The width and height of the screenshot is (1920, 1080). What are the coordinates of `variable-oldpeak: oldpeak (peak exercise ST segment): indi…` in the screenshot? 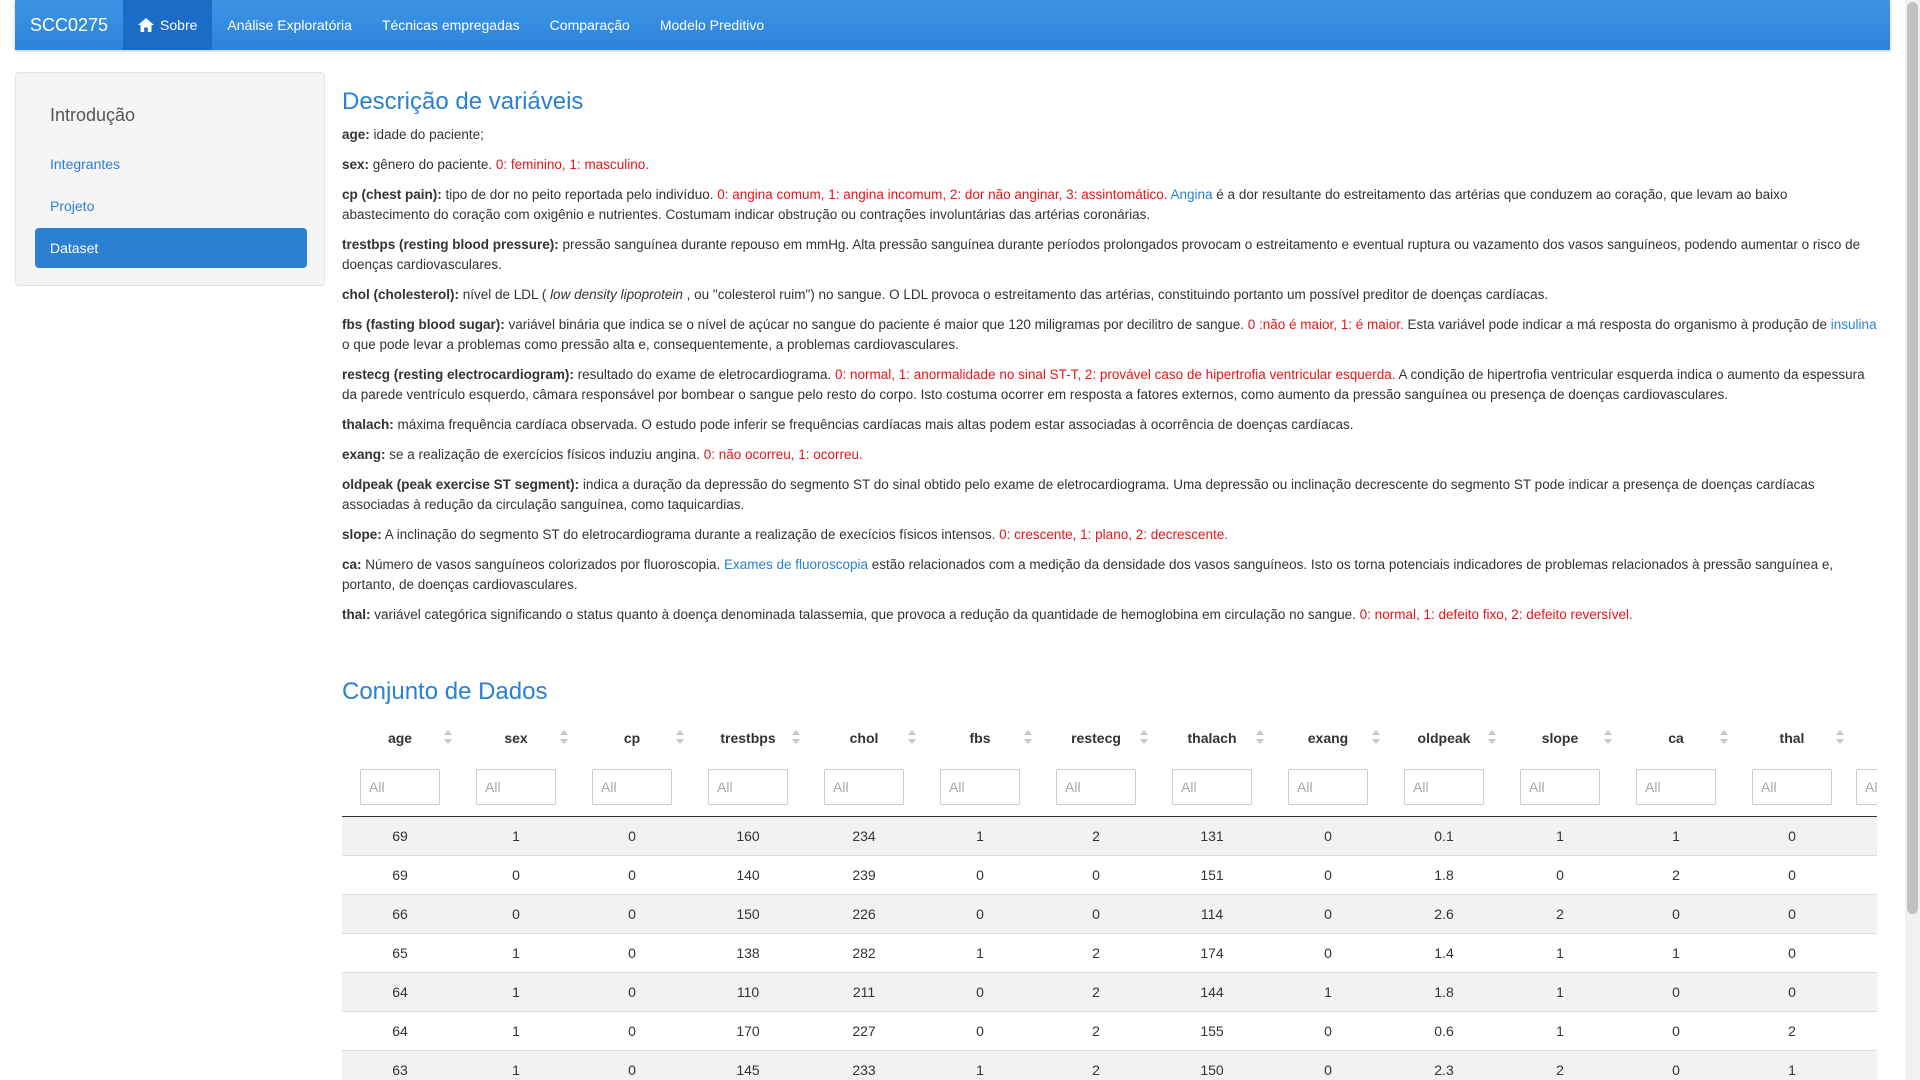 It's located at (1078, 494).